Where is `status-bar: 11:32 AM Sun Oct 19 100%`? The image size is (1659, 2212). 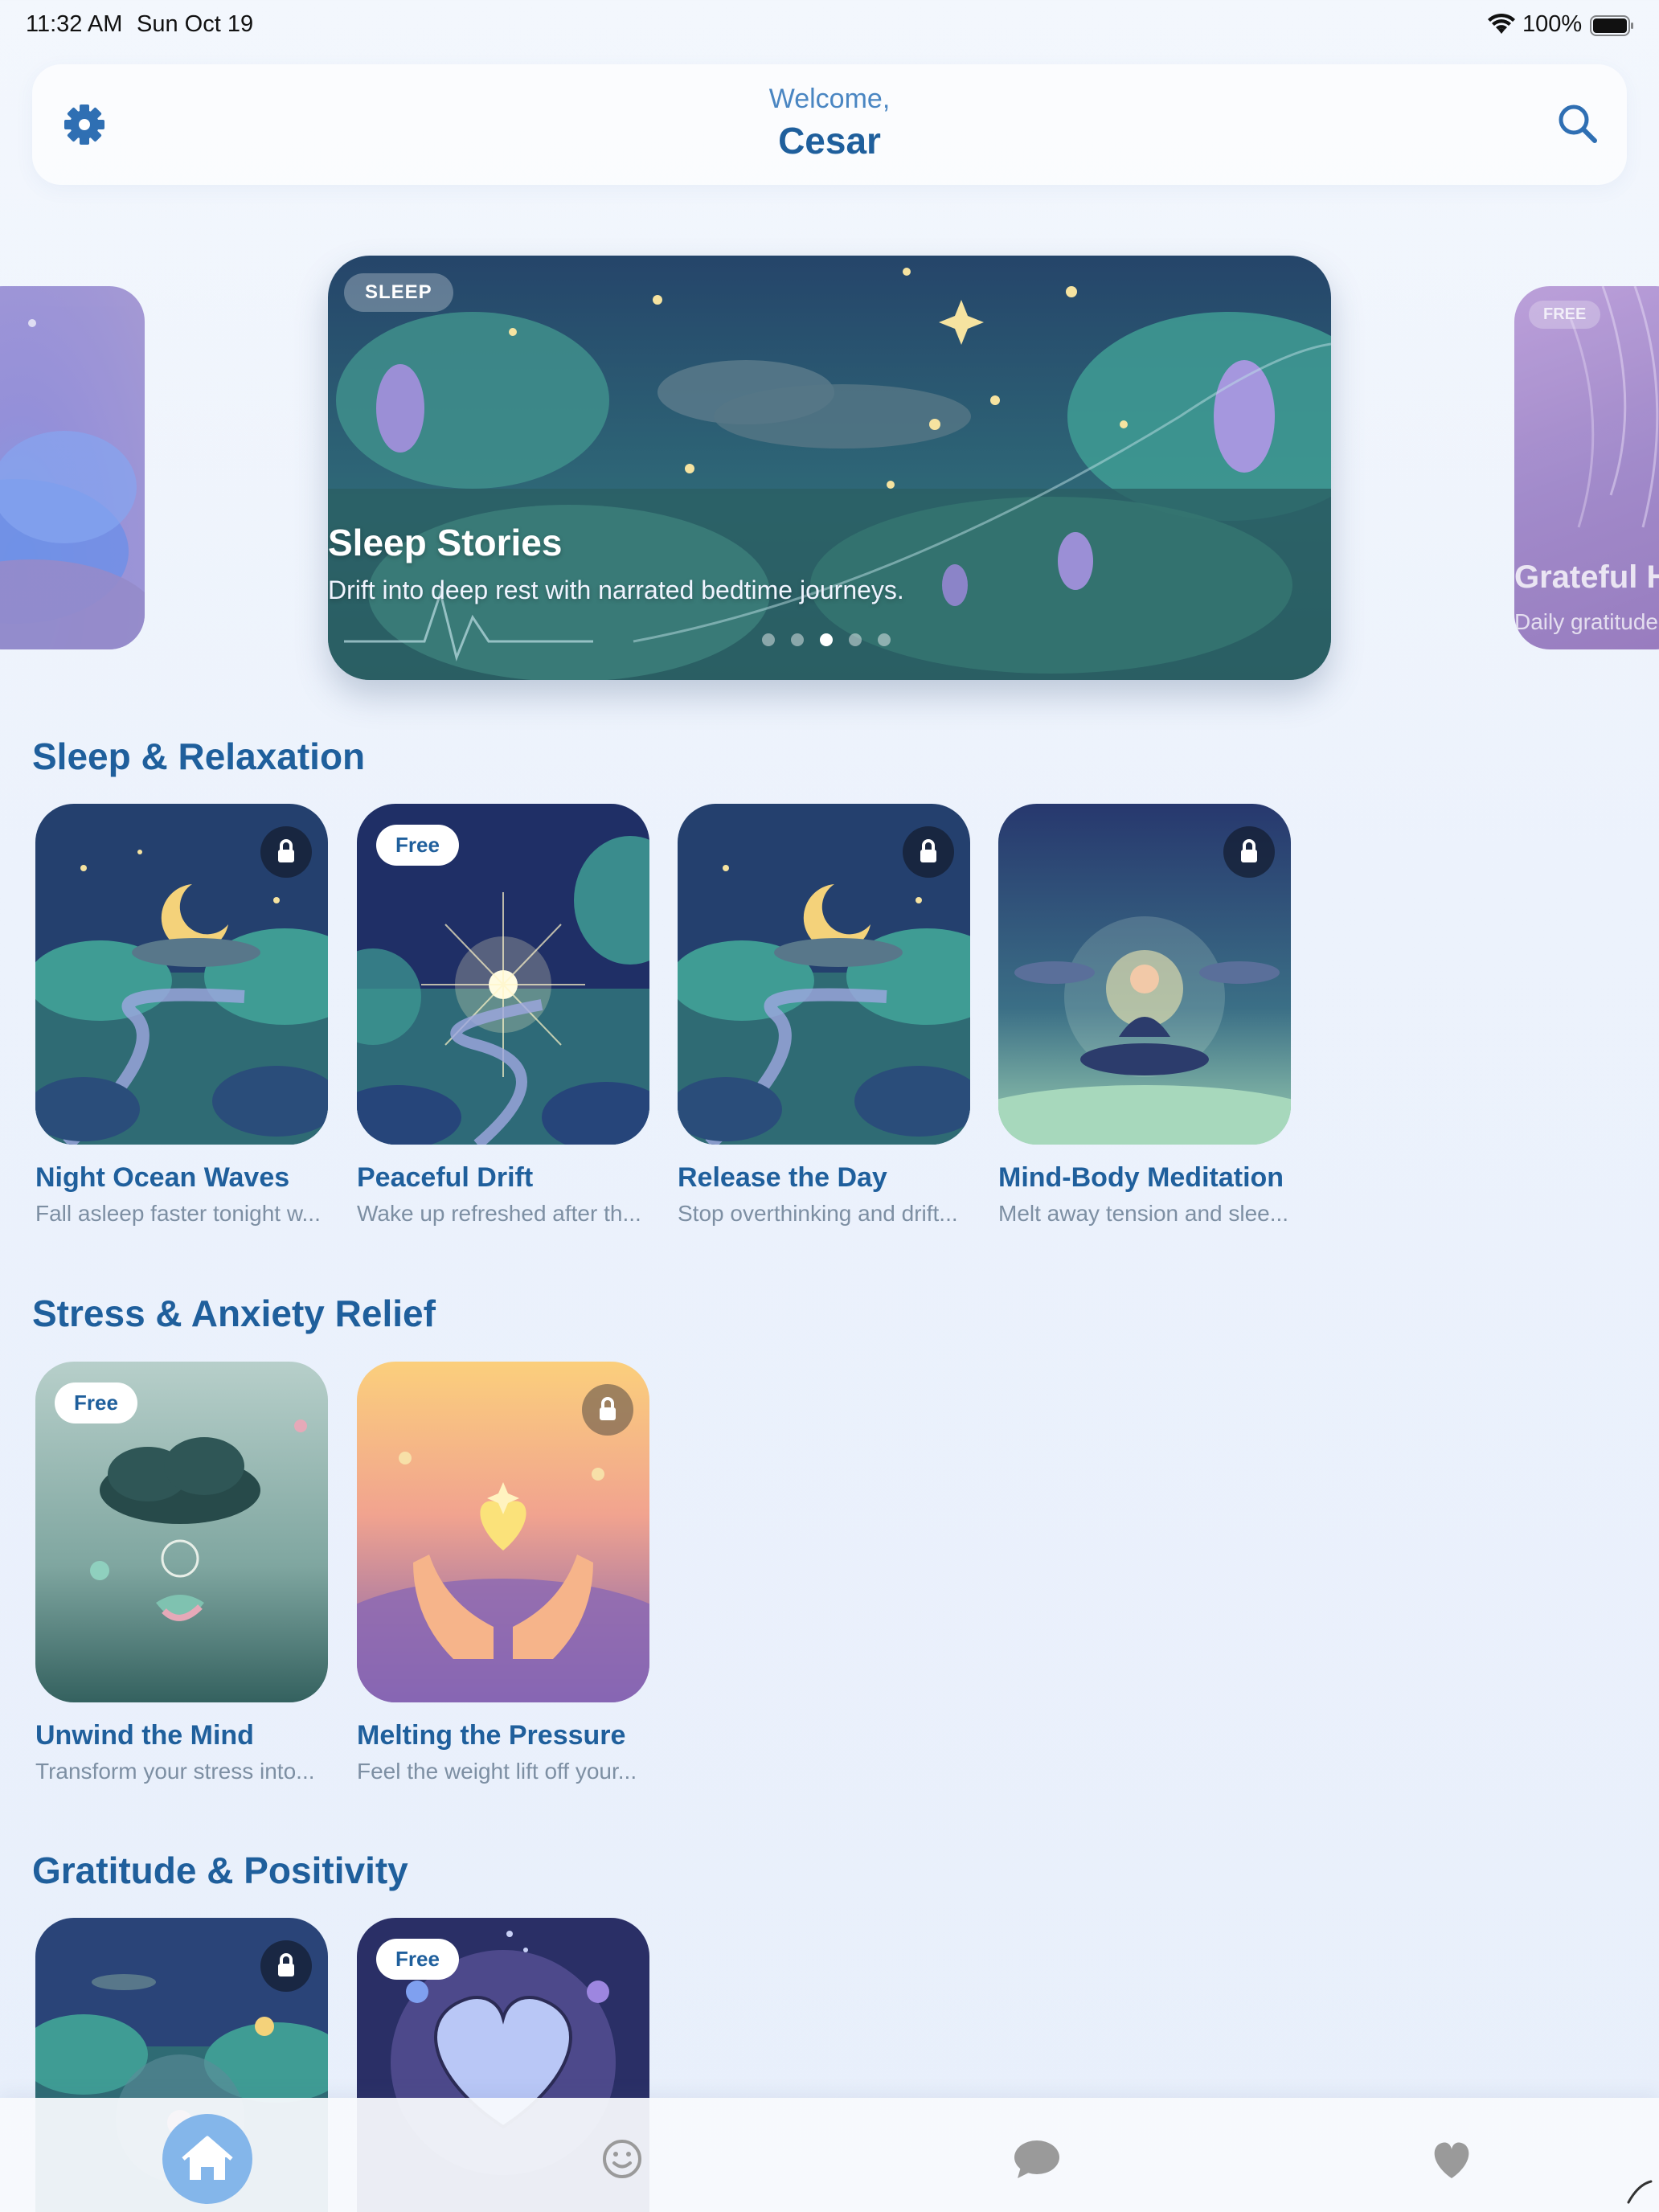 status-bar: 11:32 AM Sun Oct 19 100% is located at coordinates (829, 25).